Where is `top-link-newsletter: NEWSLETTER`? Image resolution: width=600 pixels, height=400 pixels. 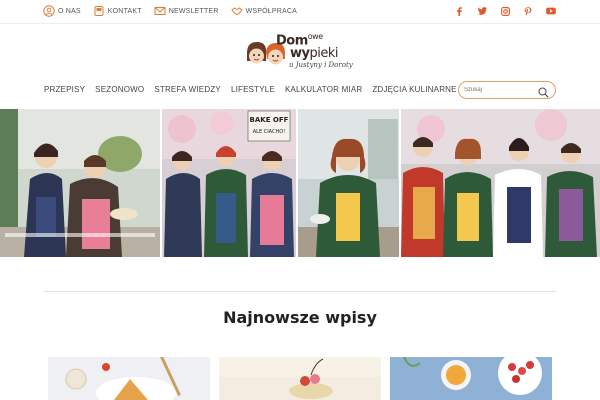
top-link-newsletter: NEWSLETTER is located at coordinates (186, 11).